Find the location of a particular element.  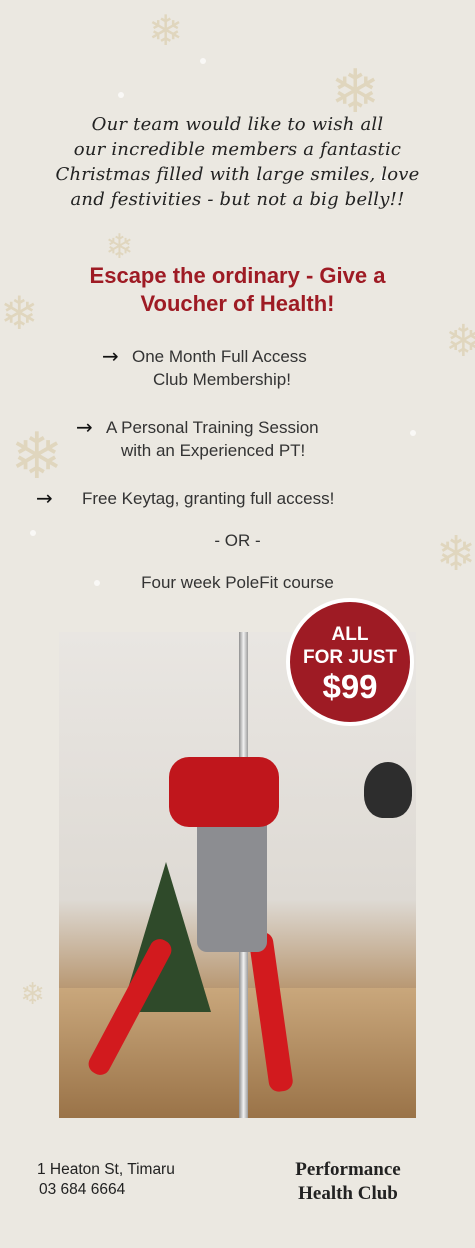

address: 1 Heaton St, Timaru is located at coordinates (106, 1169).